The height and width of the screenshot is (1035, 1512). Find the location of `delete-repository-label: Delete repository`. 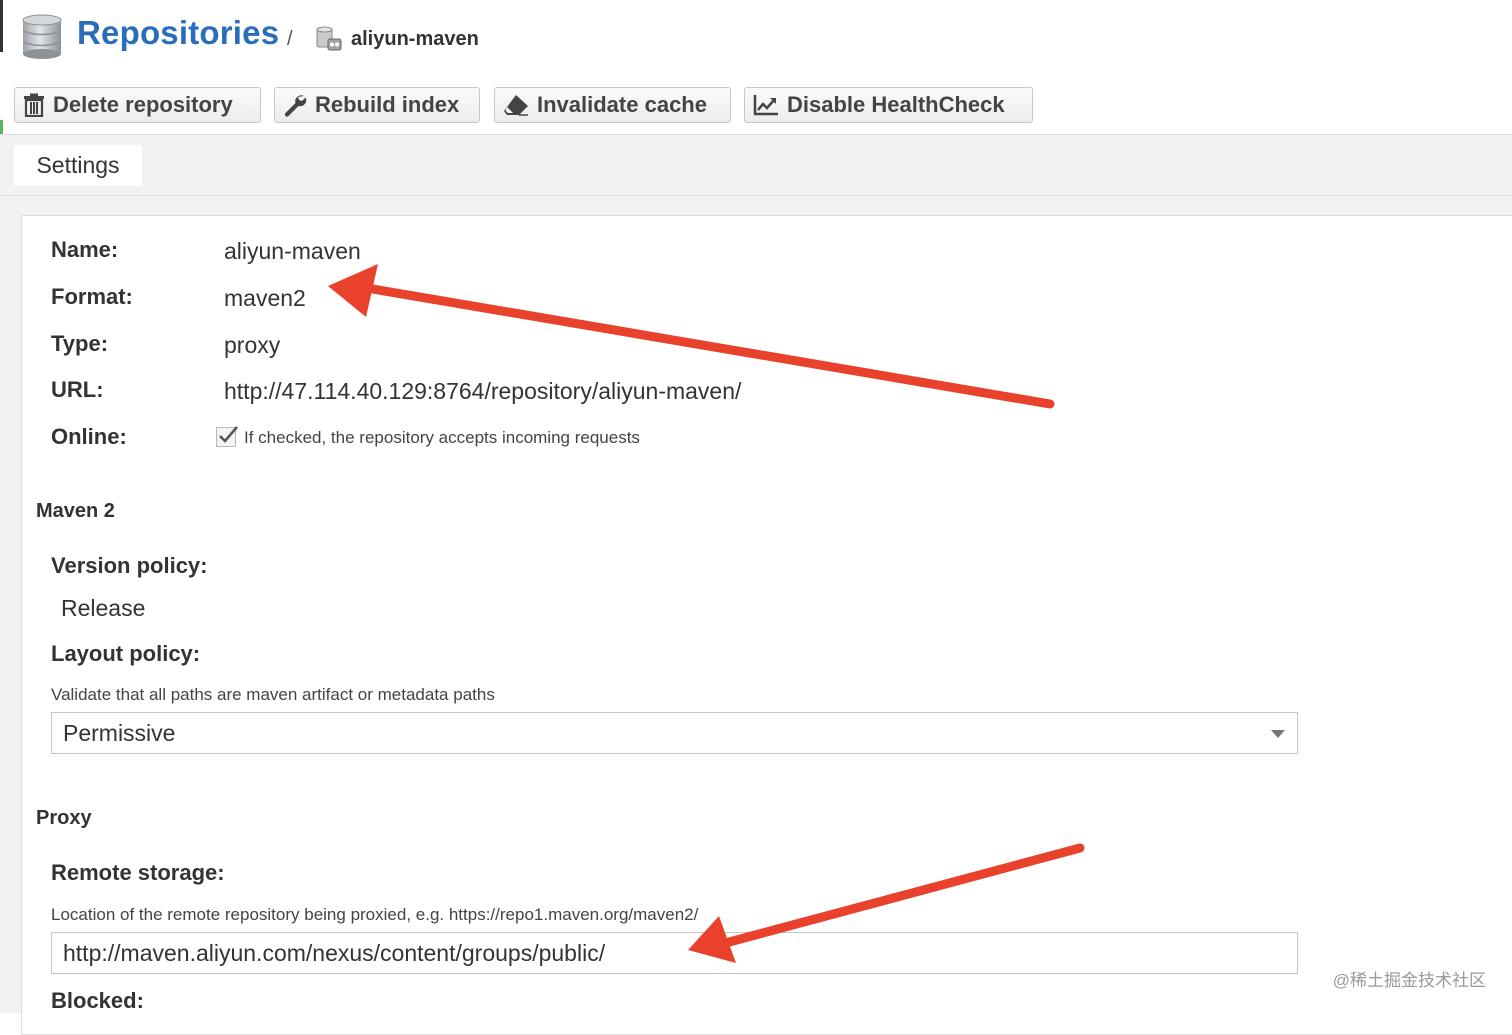

delete-repository-label: Delete repository is located at coordinates (143, 104).